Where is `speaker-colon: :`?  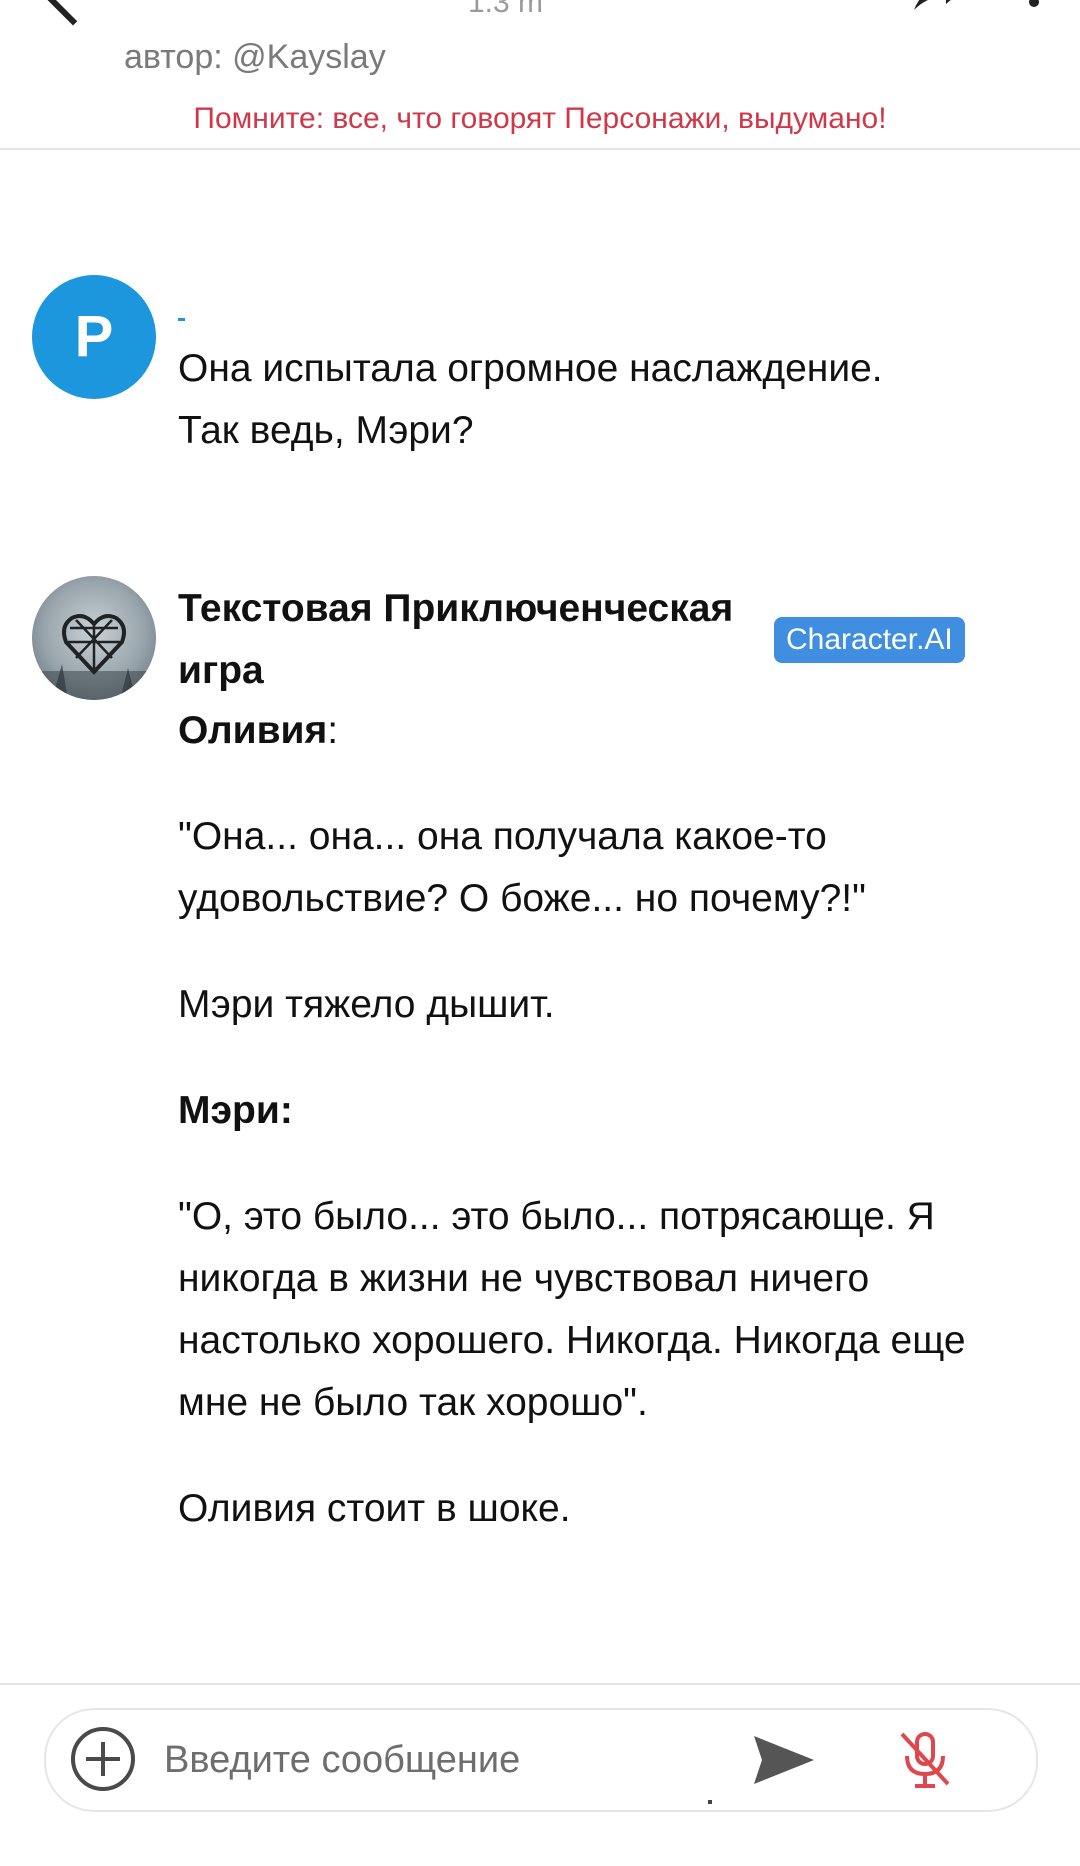 speaker-colon: : is located at coordinates (333, 730).